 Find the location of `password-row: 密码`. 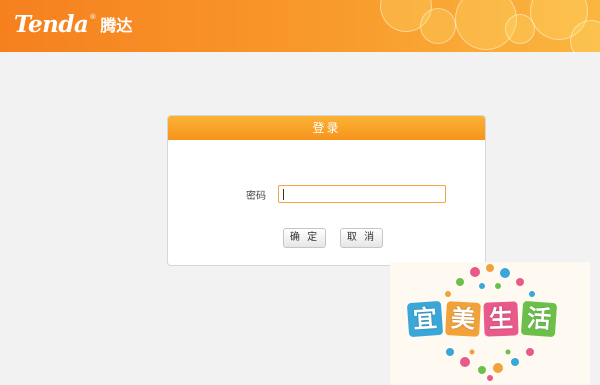

password-row: 密码 is located at coordinates (326, 194).